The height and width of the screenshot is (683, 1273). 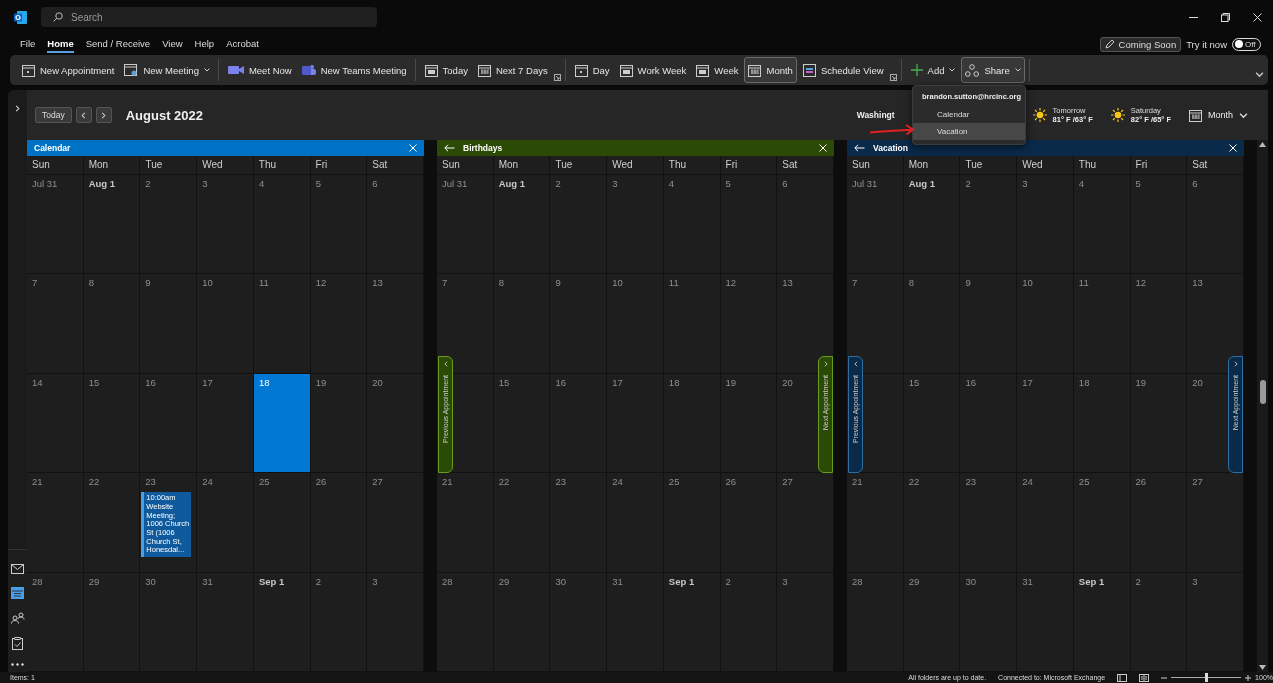 What do you see at coordinates (969, 131) in the screenshot?
I see `menu-item: Vacation` at bounding box center [969, 131].